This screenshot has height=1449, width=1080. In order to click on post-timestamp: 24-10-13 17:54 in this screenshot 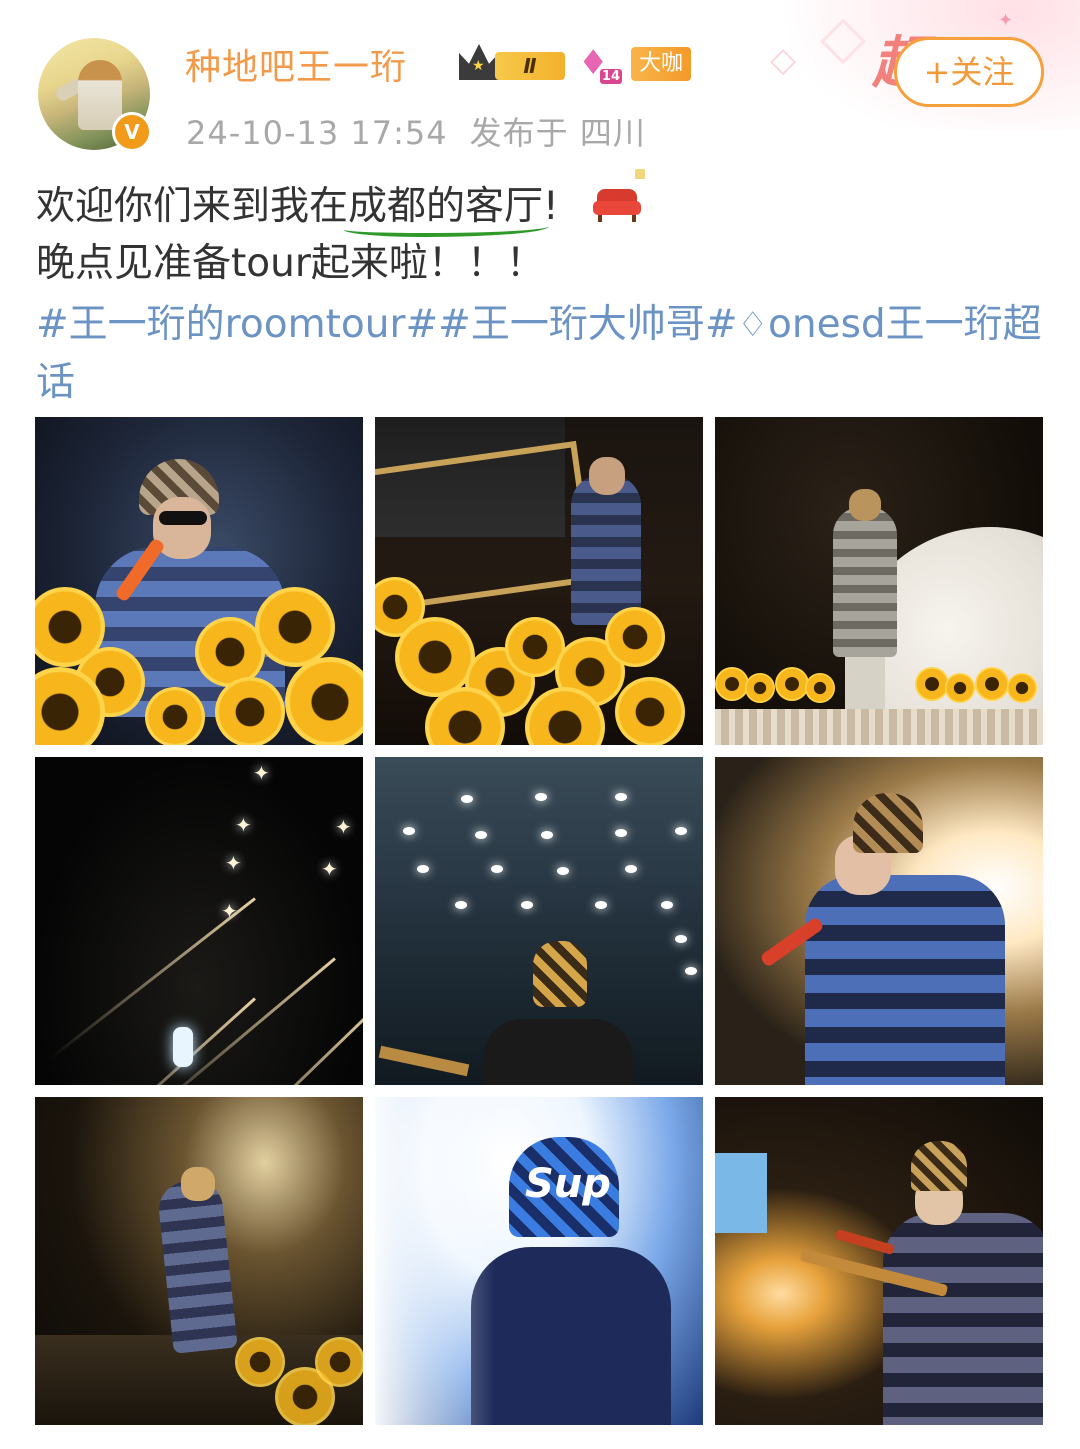, I will do `click(317, 133)`.